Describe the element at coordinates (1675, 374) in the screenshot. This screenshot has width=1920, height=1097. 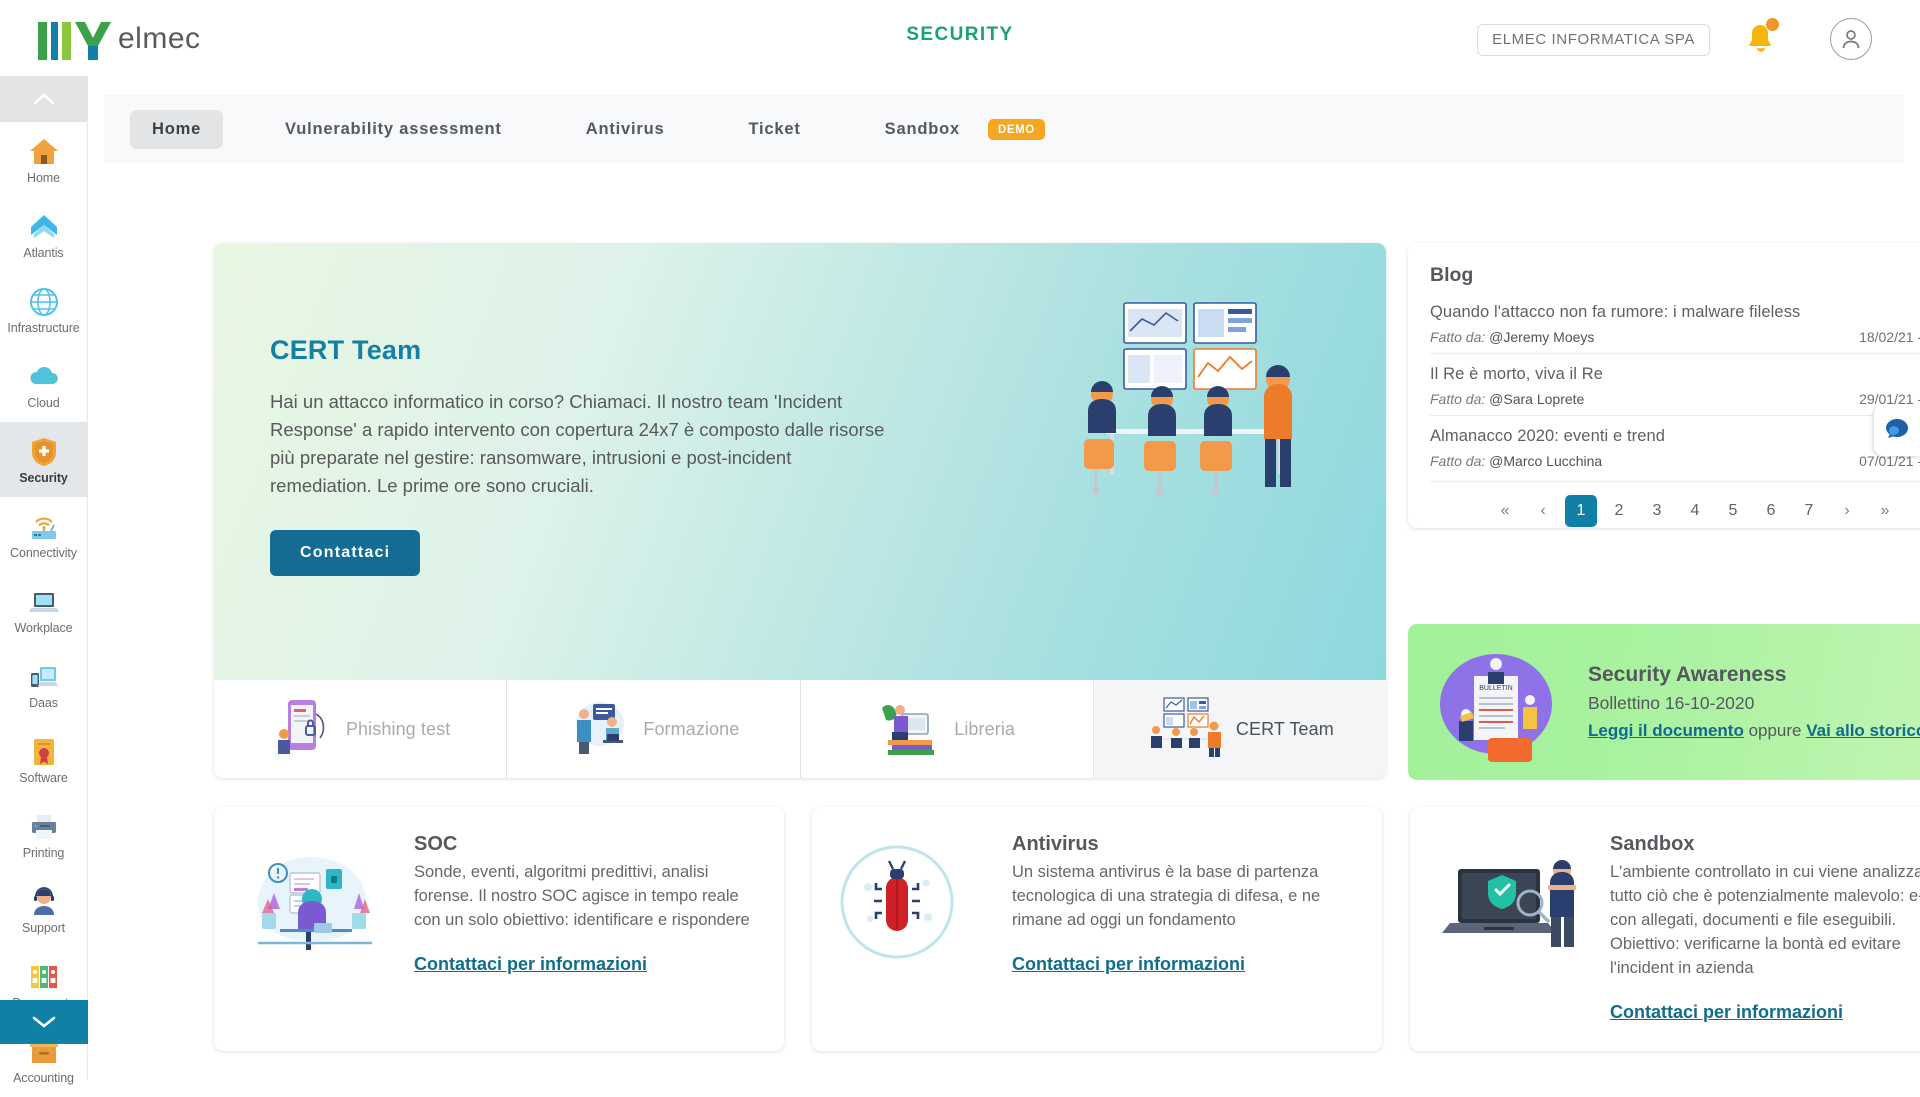
I see `blog-post-title: Il Re è morto, viva il Re` at that location.